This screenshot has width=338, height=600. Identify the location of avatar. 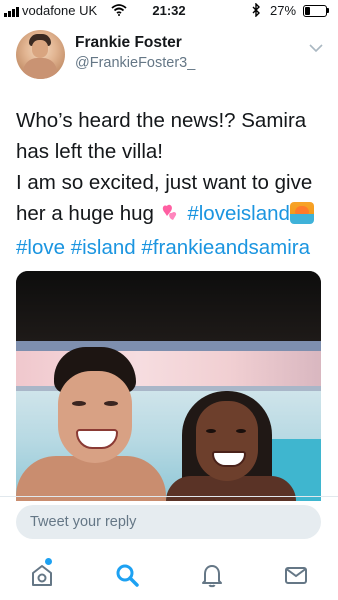
(40, 54).